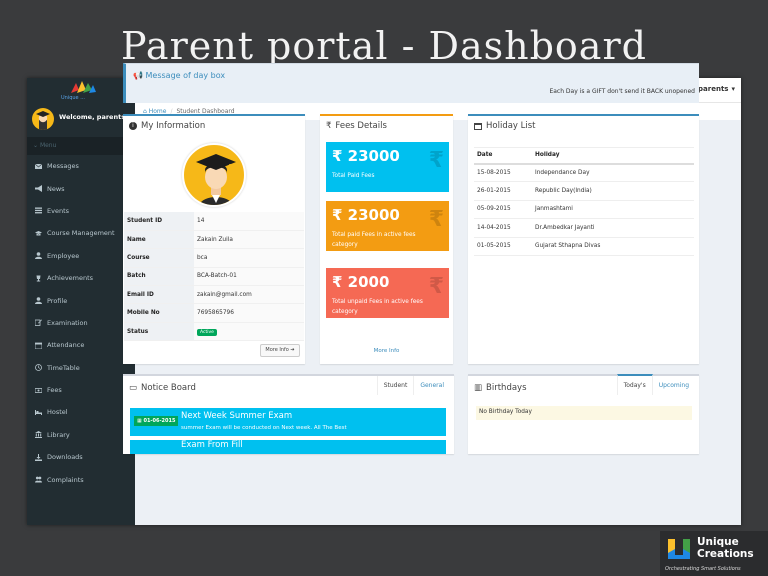 The image size is (768, 576). Describe the element at coordinates (81, 323) in the screenshot. I see `sidebar-item-examination: Examination` at that location.